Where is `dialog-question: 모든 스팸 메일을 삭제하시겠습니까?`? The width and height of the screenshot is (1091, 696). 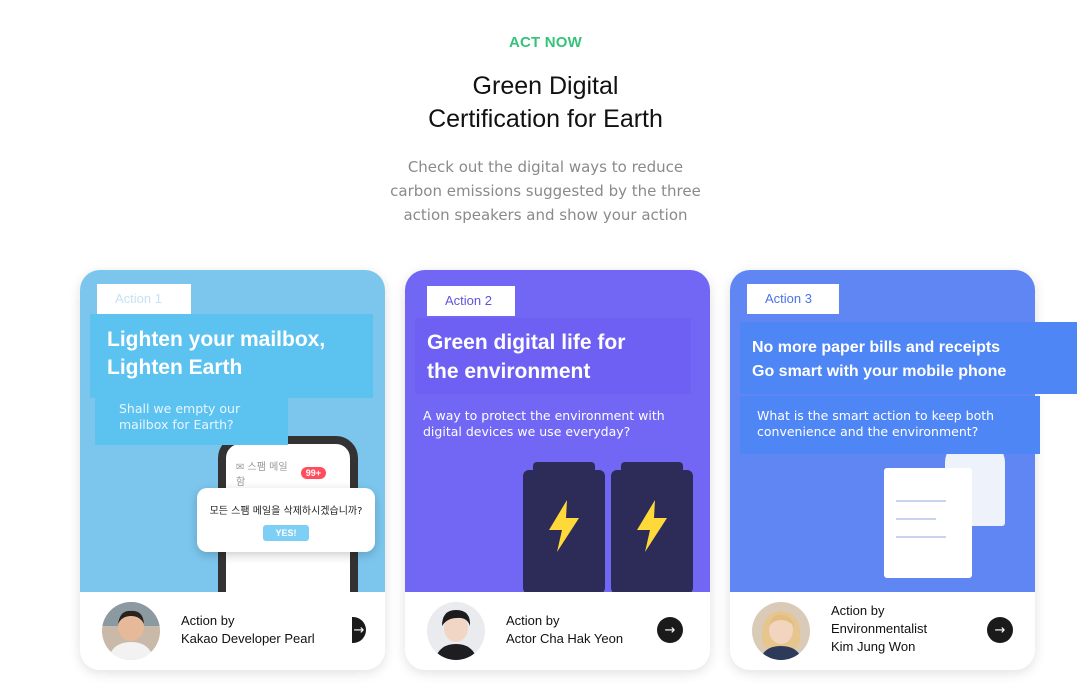 dialog-question: 모든 스팸 메일을 삭제하시겠습니까? is located at coordinates (286, 511).